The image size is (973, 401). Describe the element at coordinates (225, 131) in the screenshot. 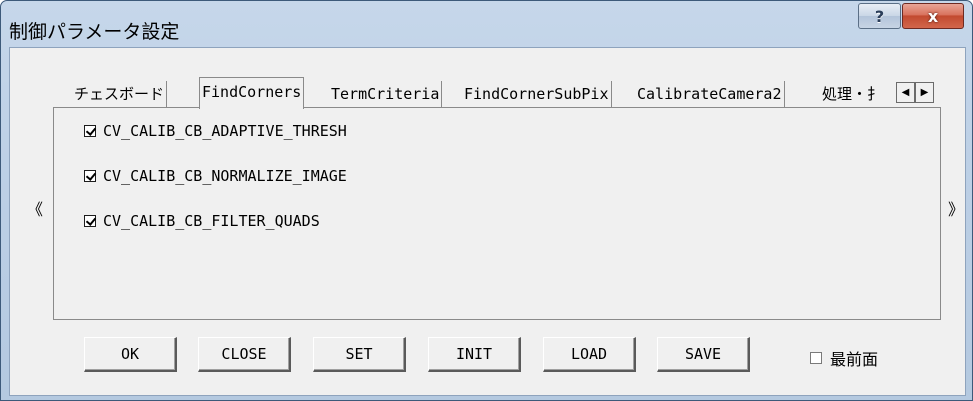

I see `option-label: CV_CALIB_CB_ADAPTIVE_THRESH` at that location.